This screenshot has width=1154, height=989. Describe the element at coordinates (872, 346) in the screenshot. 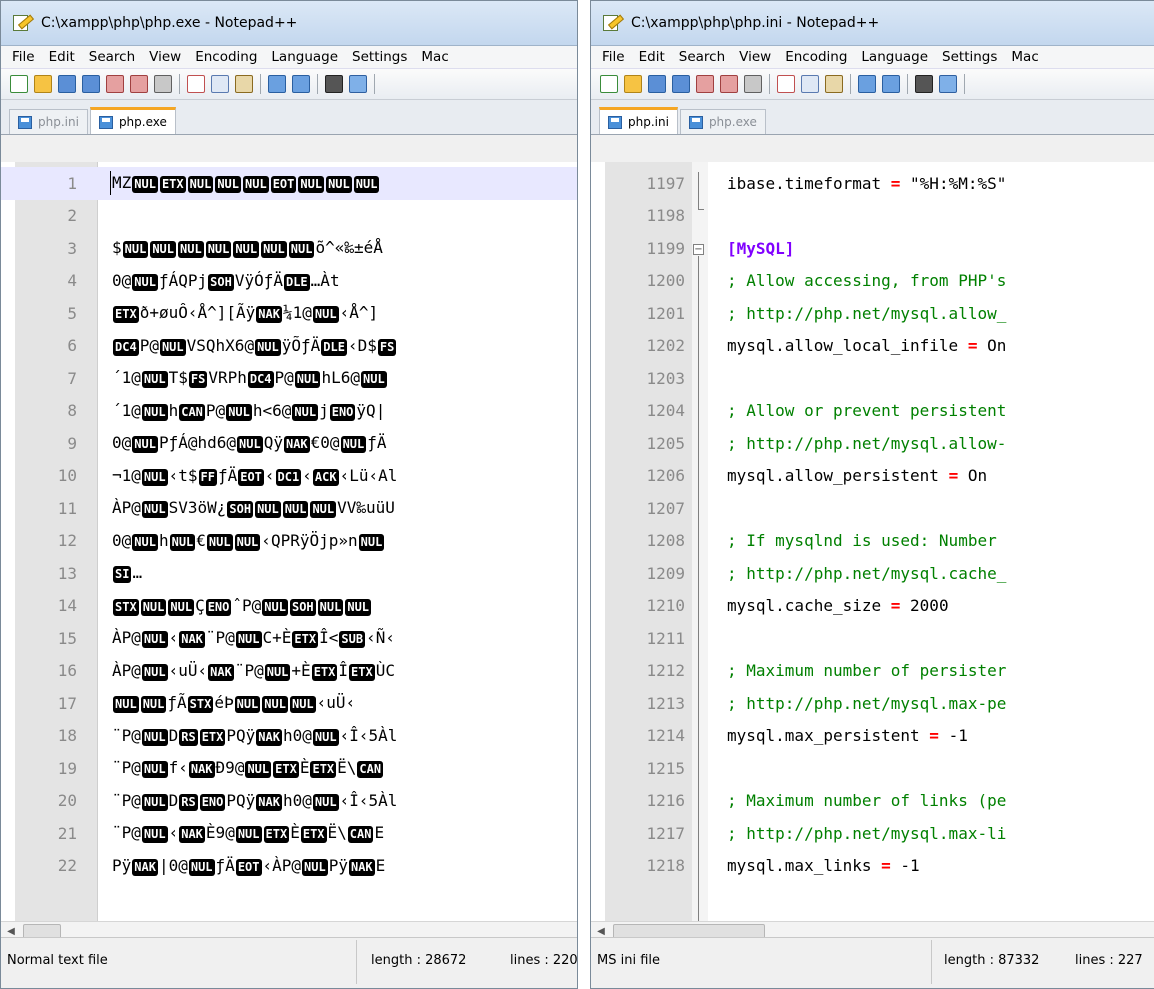

I see `editor-line: 1202 mysql.allow_local_infile = On` at that location.